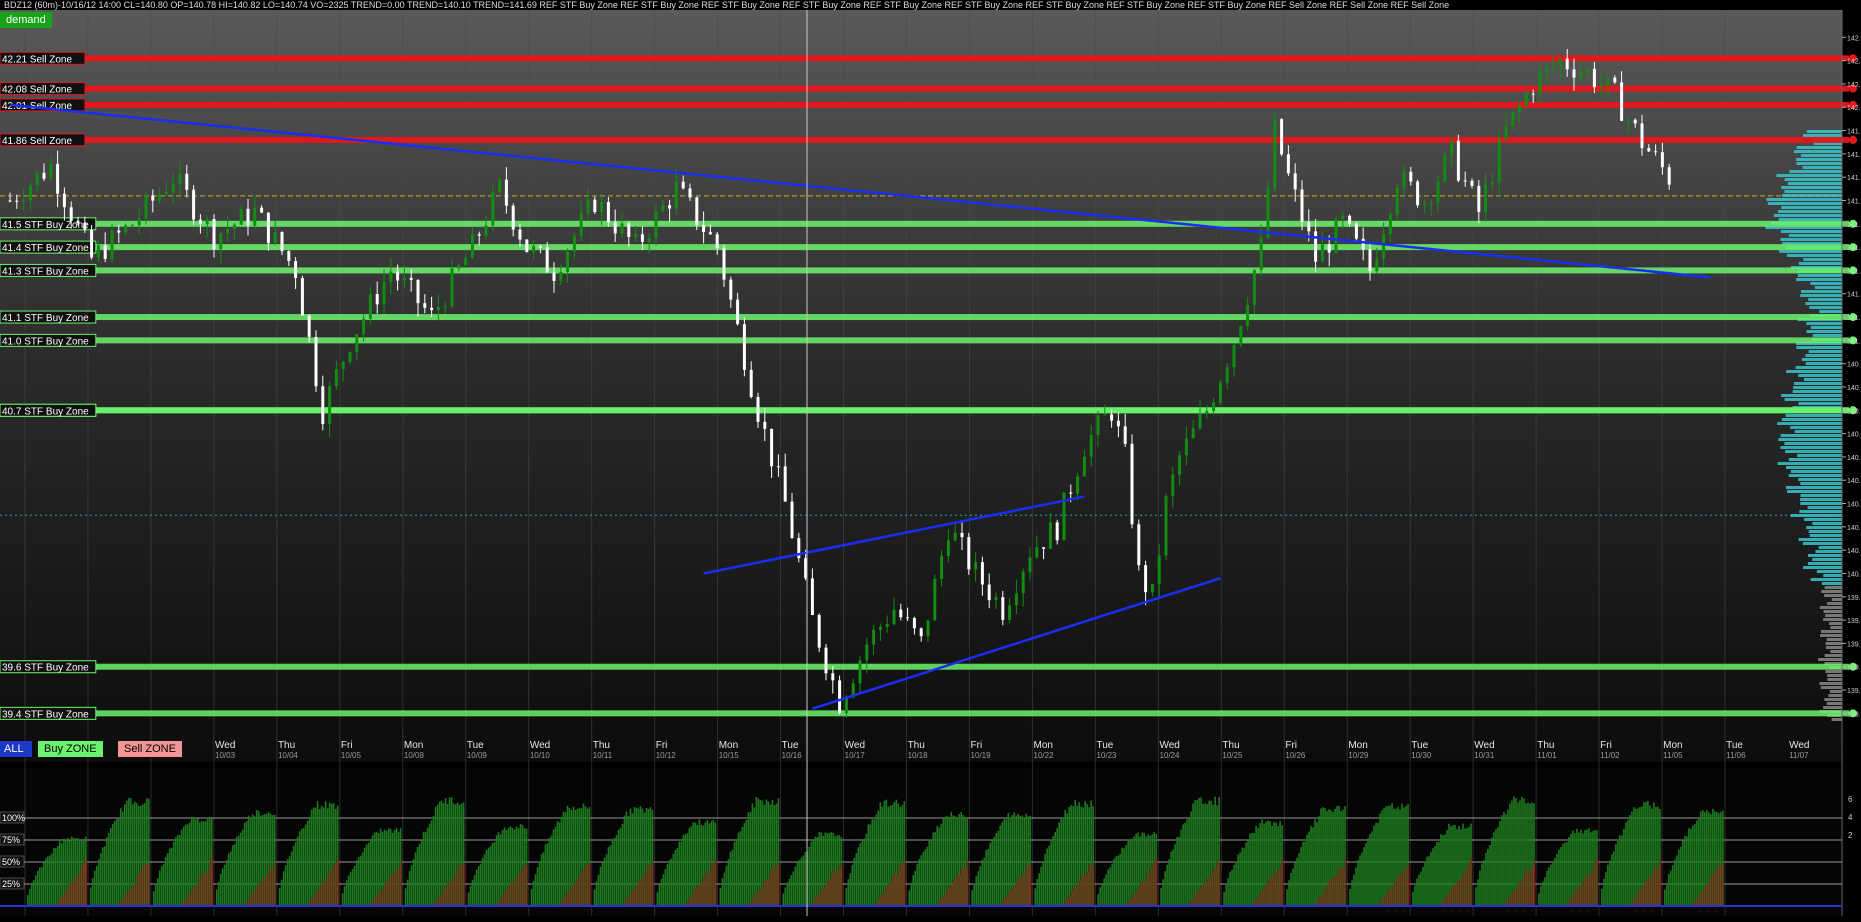 The image size is (1861, 922). Describe the element at coordinates (70, 749) in the screenshot. I see `buy-zone-button: Buy ZONE` at that location.